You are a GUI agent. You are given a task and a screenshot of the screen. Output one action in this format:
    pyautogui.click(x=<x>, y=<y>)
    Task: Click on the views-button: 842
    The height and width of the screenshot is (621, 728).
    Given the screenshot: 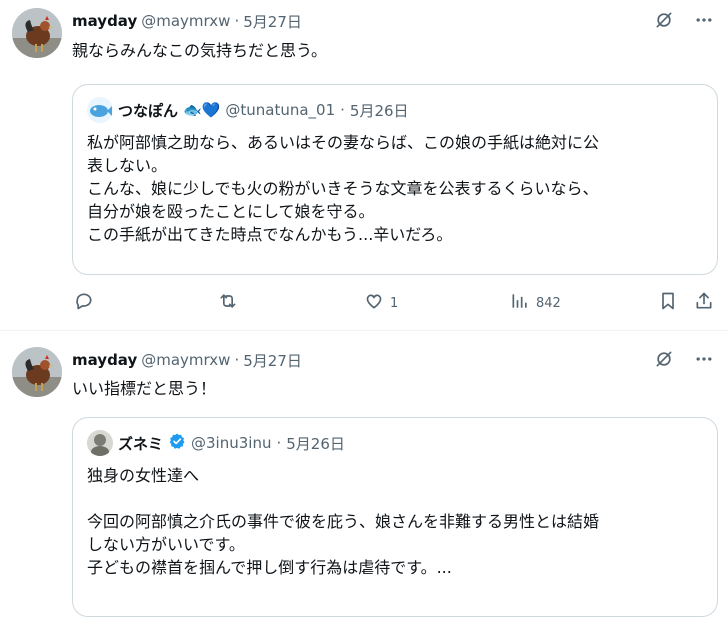 What is the action you would take?
    pyautogui.click(x=535, y=303)
    